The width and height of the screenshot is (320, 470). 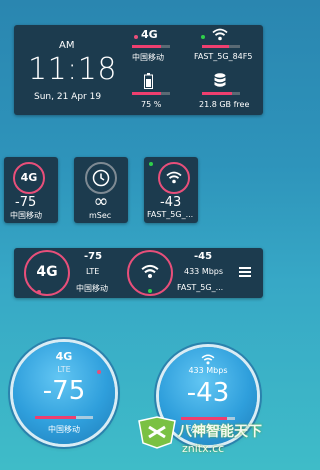 I want to click on gauge-wifi-value: -43, so click(x=208, y=393).